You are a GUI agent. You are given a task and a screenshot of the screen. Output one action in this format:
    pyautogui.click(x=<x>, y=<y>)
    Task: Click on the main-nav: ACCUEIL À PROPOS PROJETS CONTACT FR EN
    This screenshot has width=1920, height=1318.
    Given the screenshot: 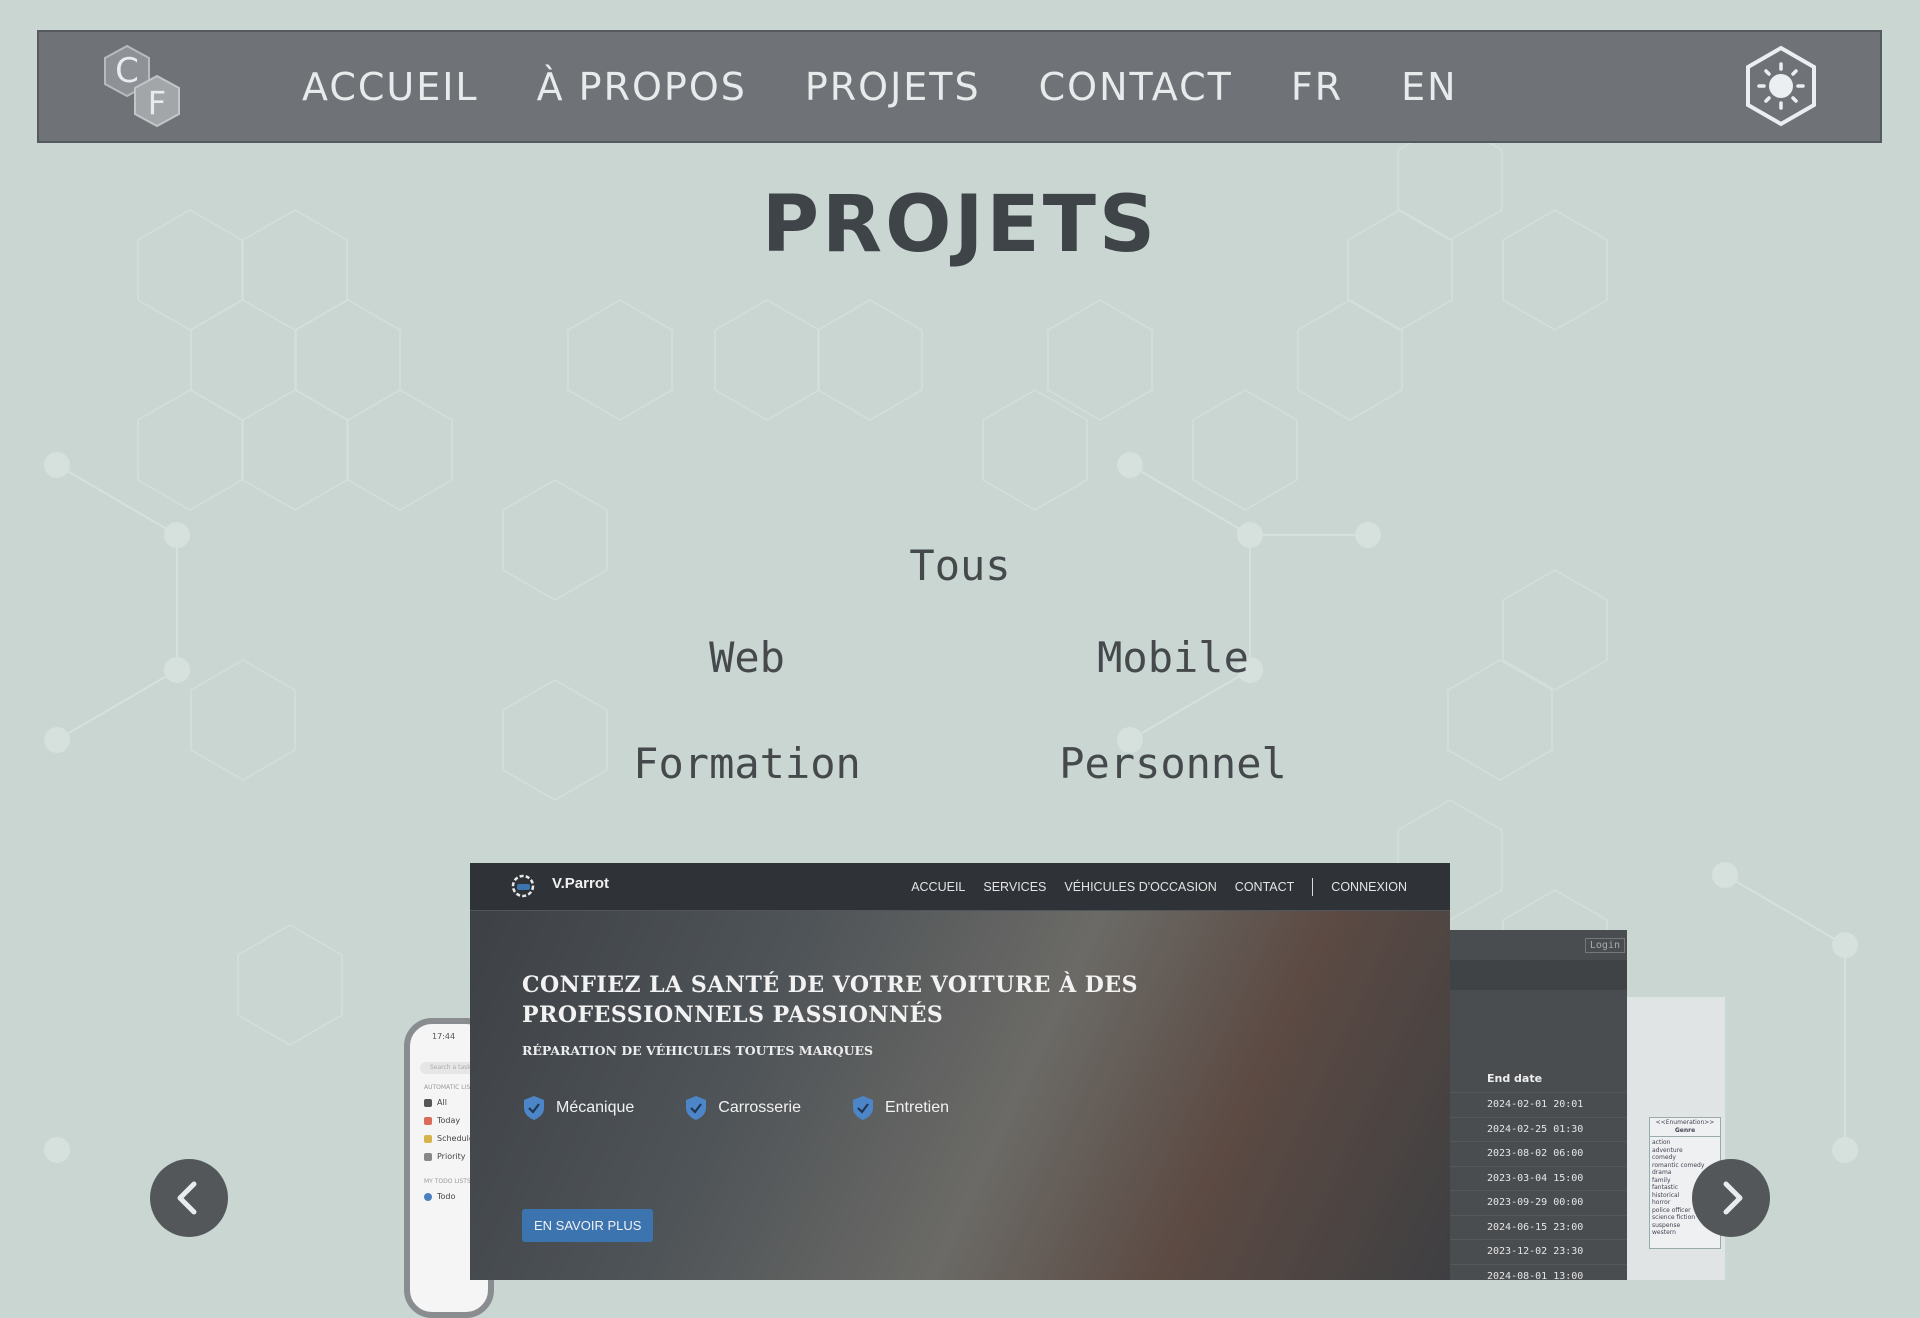 What is the action you would take?
    pyautogui.click(x=909, y=86)
    